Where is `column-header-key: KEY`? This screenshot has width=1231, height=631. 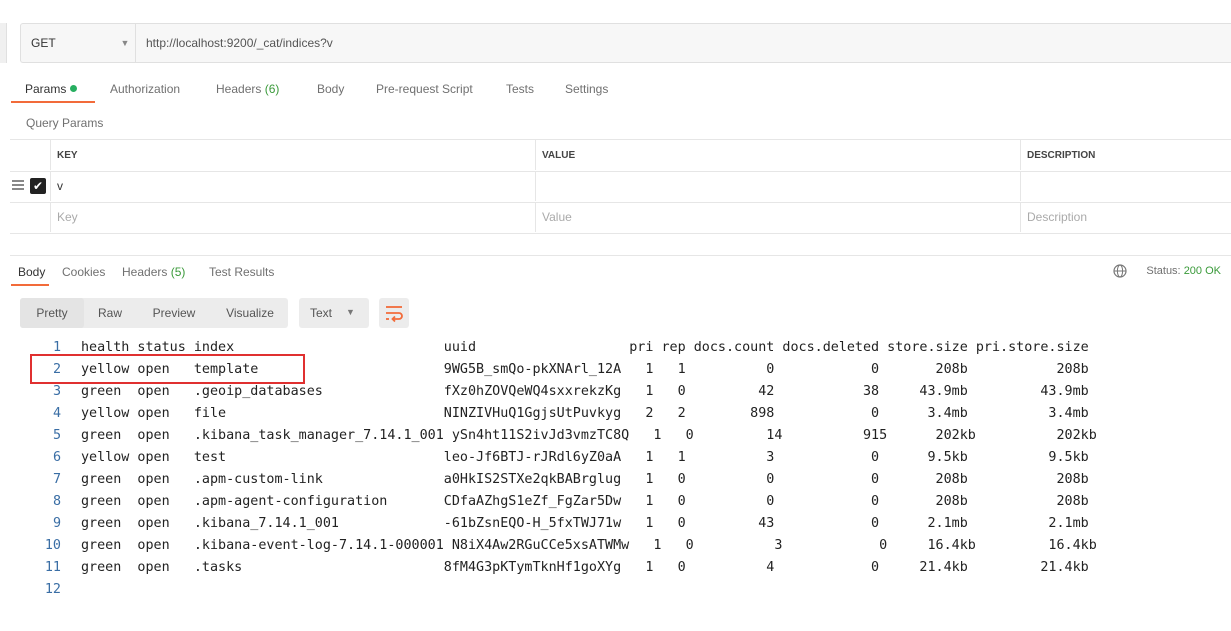 column-header-key: KEY is located at coordinates (292, 155).